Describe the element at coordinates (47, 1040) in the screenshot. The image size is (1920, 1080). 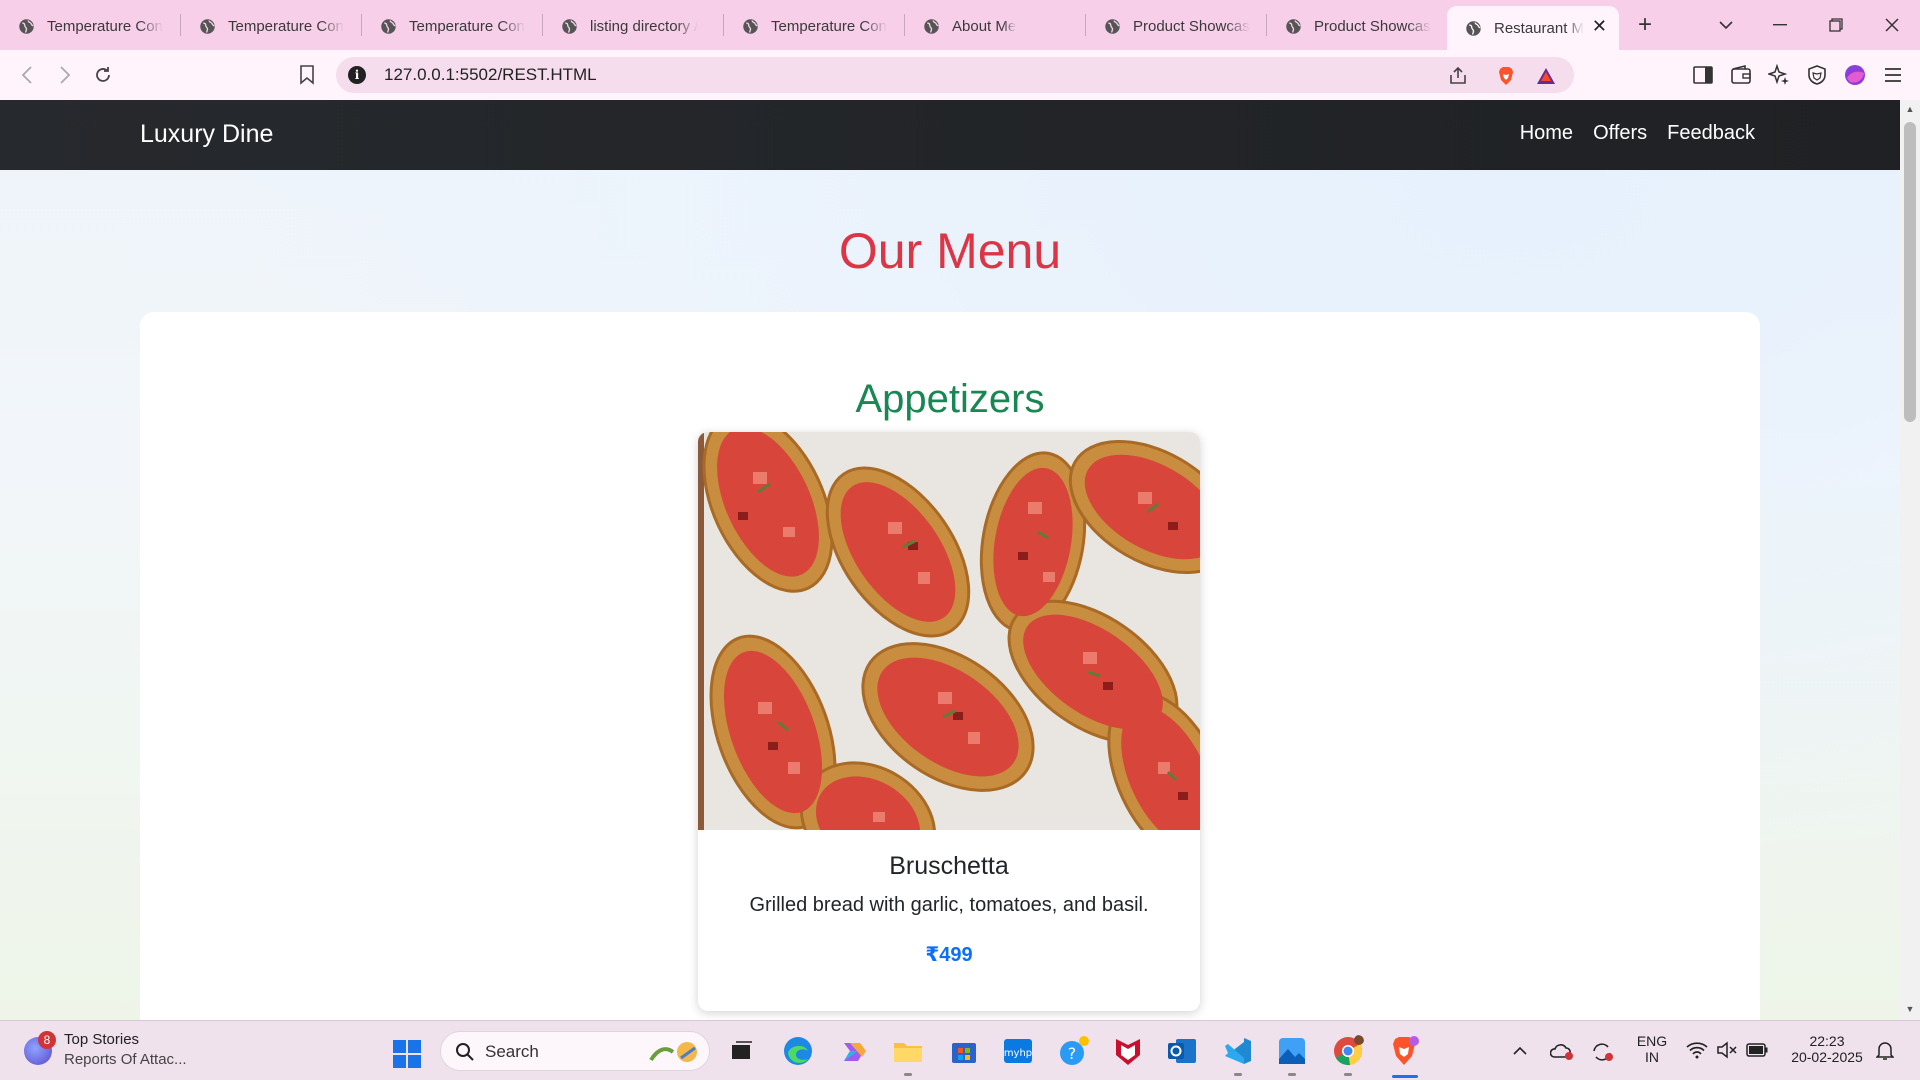
I see `news-badge: 8` at that location.